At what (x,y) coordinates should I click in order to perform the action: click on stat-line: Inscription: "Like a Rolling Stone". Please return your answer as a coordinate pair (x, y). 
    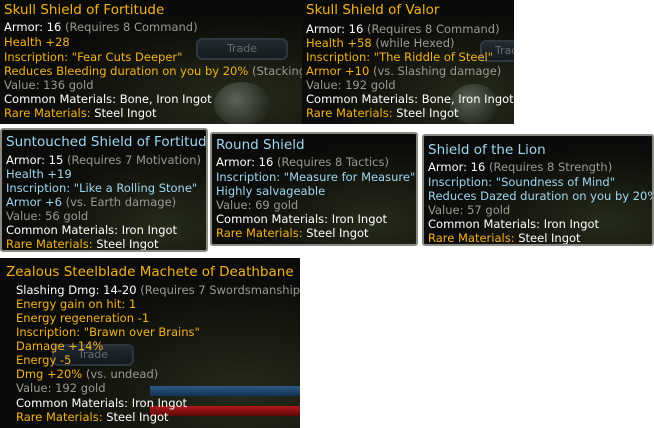
    Looking at the image, I should click on (102, 188).